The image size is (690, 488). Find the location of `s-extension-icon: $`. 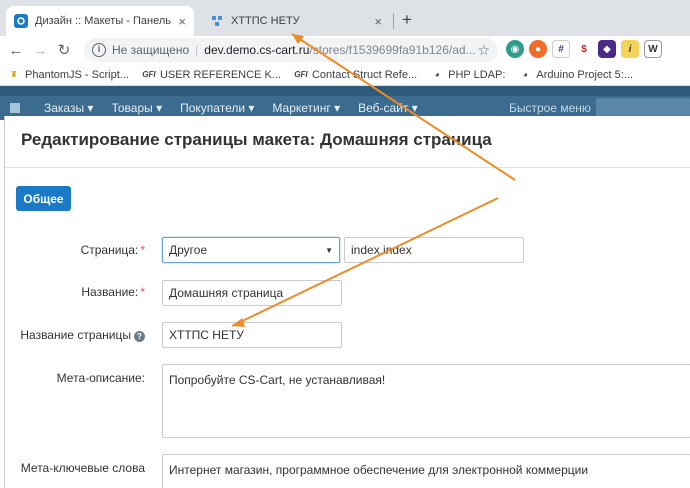

s-extension-icon: $ is located at coordinates (584, 49).